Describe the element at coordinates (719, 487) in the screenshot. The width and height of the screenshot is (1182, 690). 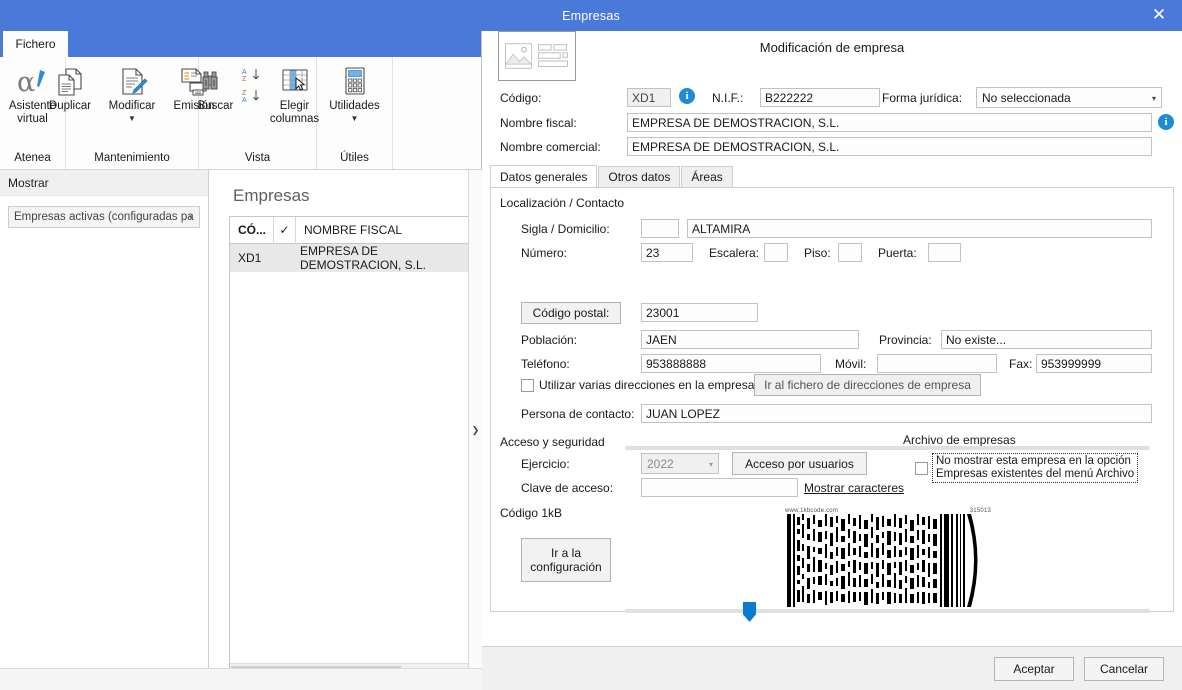
I see `clave-acceso-field` at that location.